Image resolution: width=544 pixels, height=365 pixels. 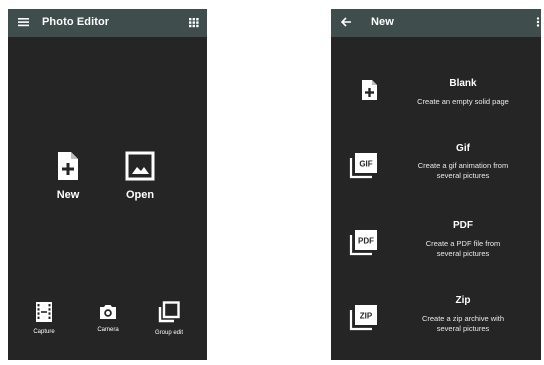 What do you see at coordinates (346, 24) in the screenshot?
I see `back-arrow-icon` at bounding box center [346, 24].